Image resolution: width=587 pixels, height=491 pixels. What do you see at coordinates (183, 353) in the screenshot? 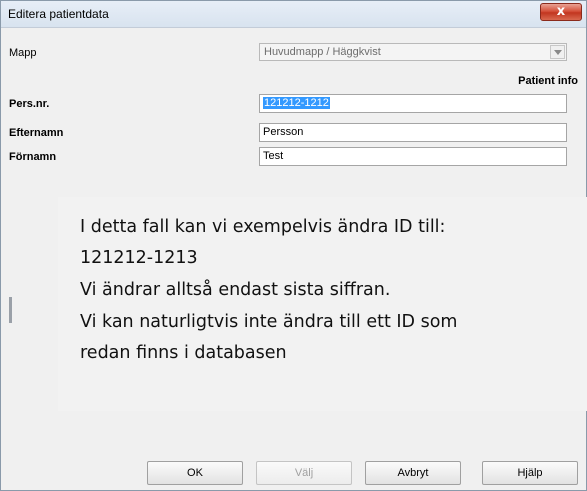
I see `callout-line: redan finns i databasen` at bounding box center [183, 353].